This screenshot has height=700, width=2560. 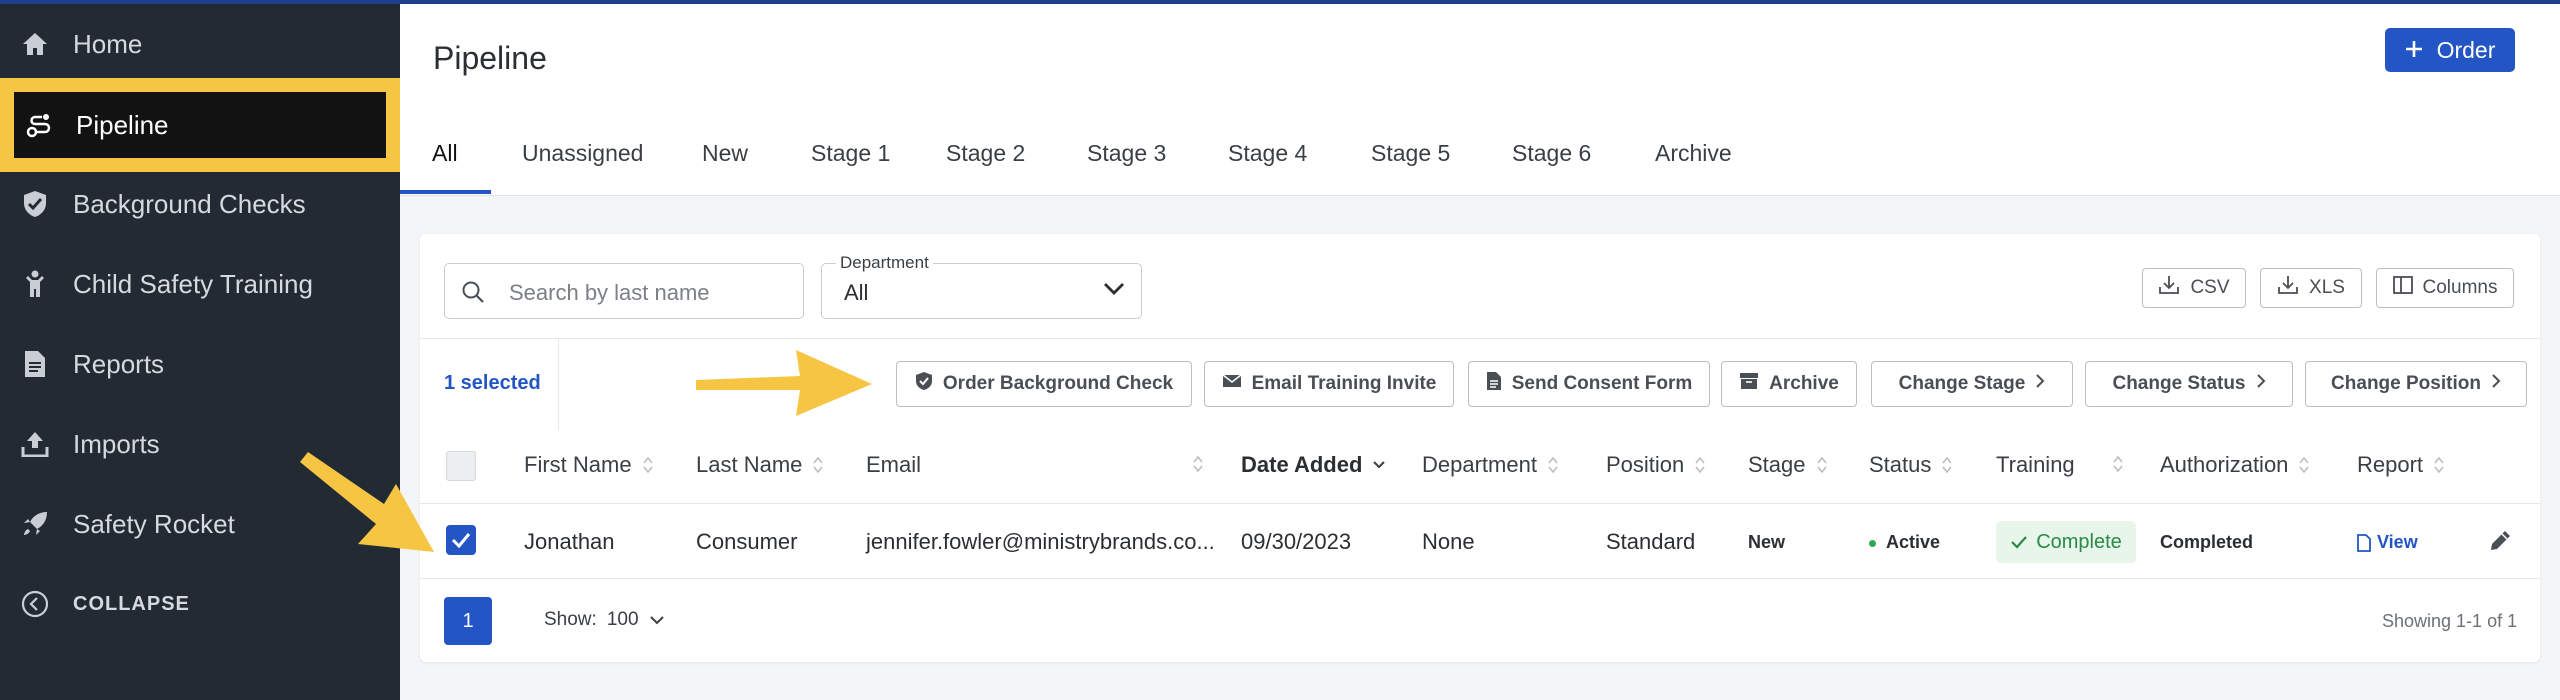 What do you see at coordinates (193, 284) in the screenshot?
I see `sidebar-item-label: Child Safety Training` at bounding box center [193, 284].